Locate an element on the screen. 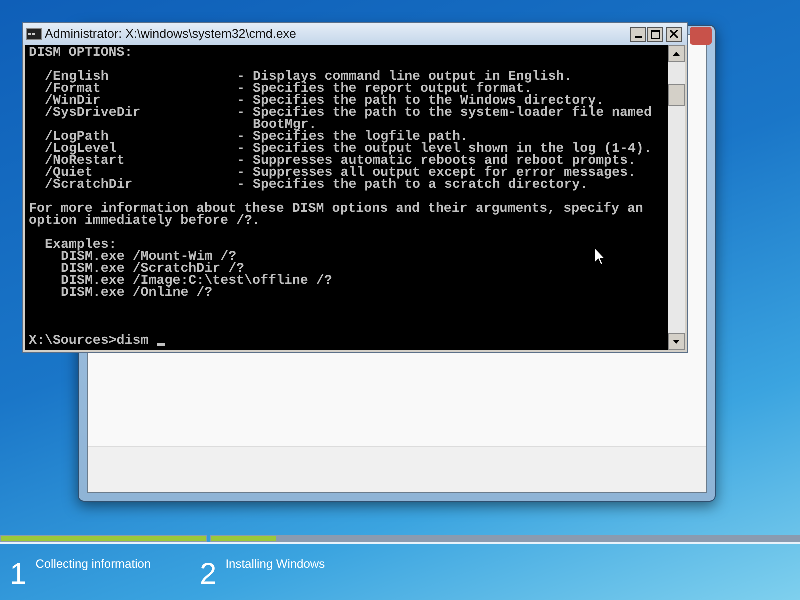 The width and height of the screenshot is (800, 600). option-description: BootMgr. is located at coordinates (285, 125).